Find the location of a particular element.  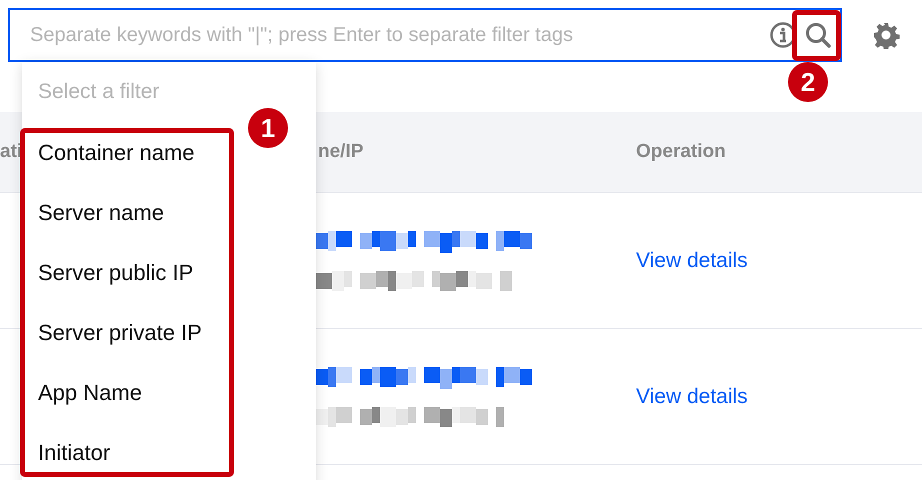

menu-hint: Select a filter is located at coordinates (99, 92).